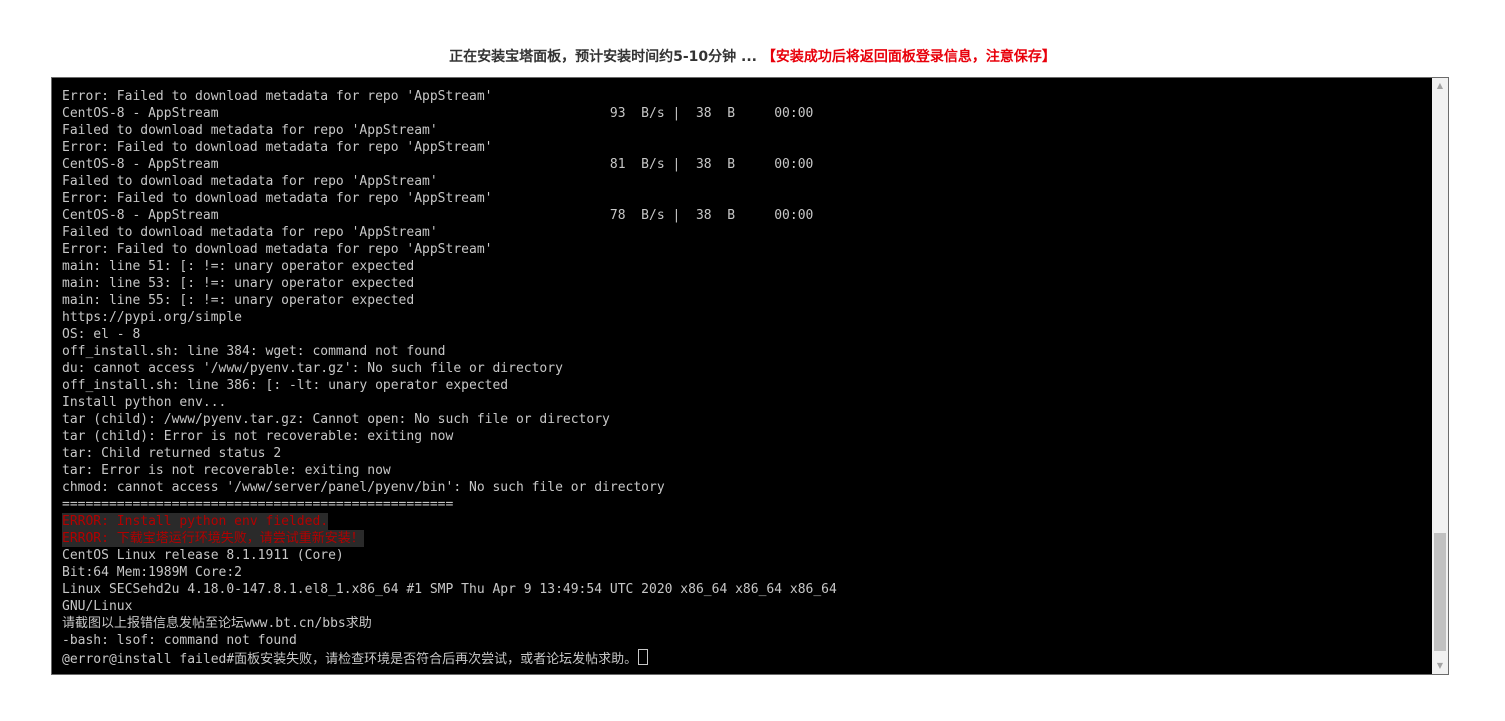 The height and width of the screenshot is (721, 1505). Describe the element at coordinates (438, 215) in the screenshot. I see `terminal-line: CentOS-8 - AppStream 78 B/s | 38 B 00:00` at that location.